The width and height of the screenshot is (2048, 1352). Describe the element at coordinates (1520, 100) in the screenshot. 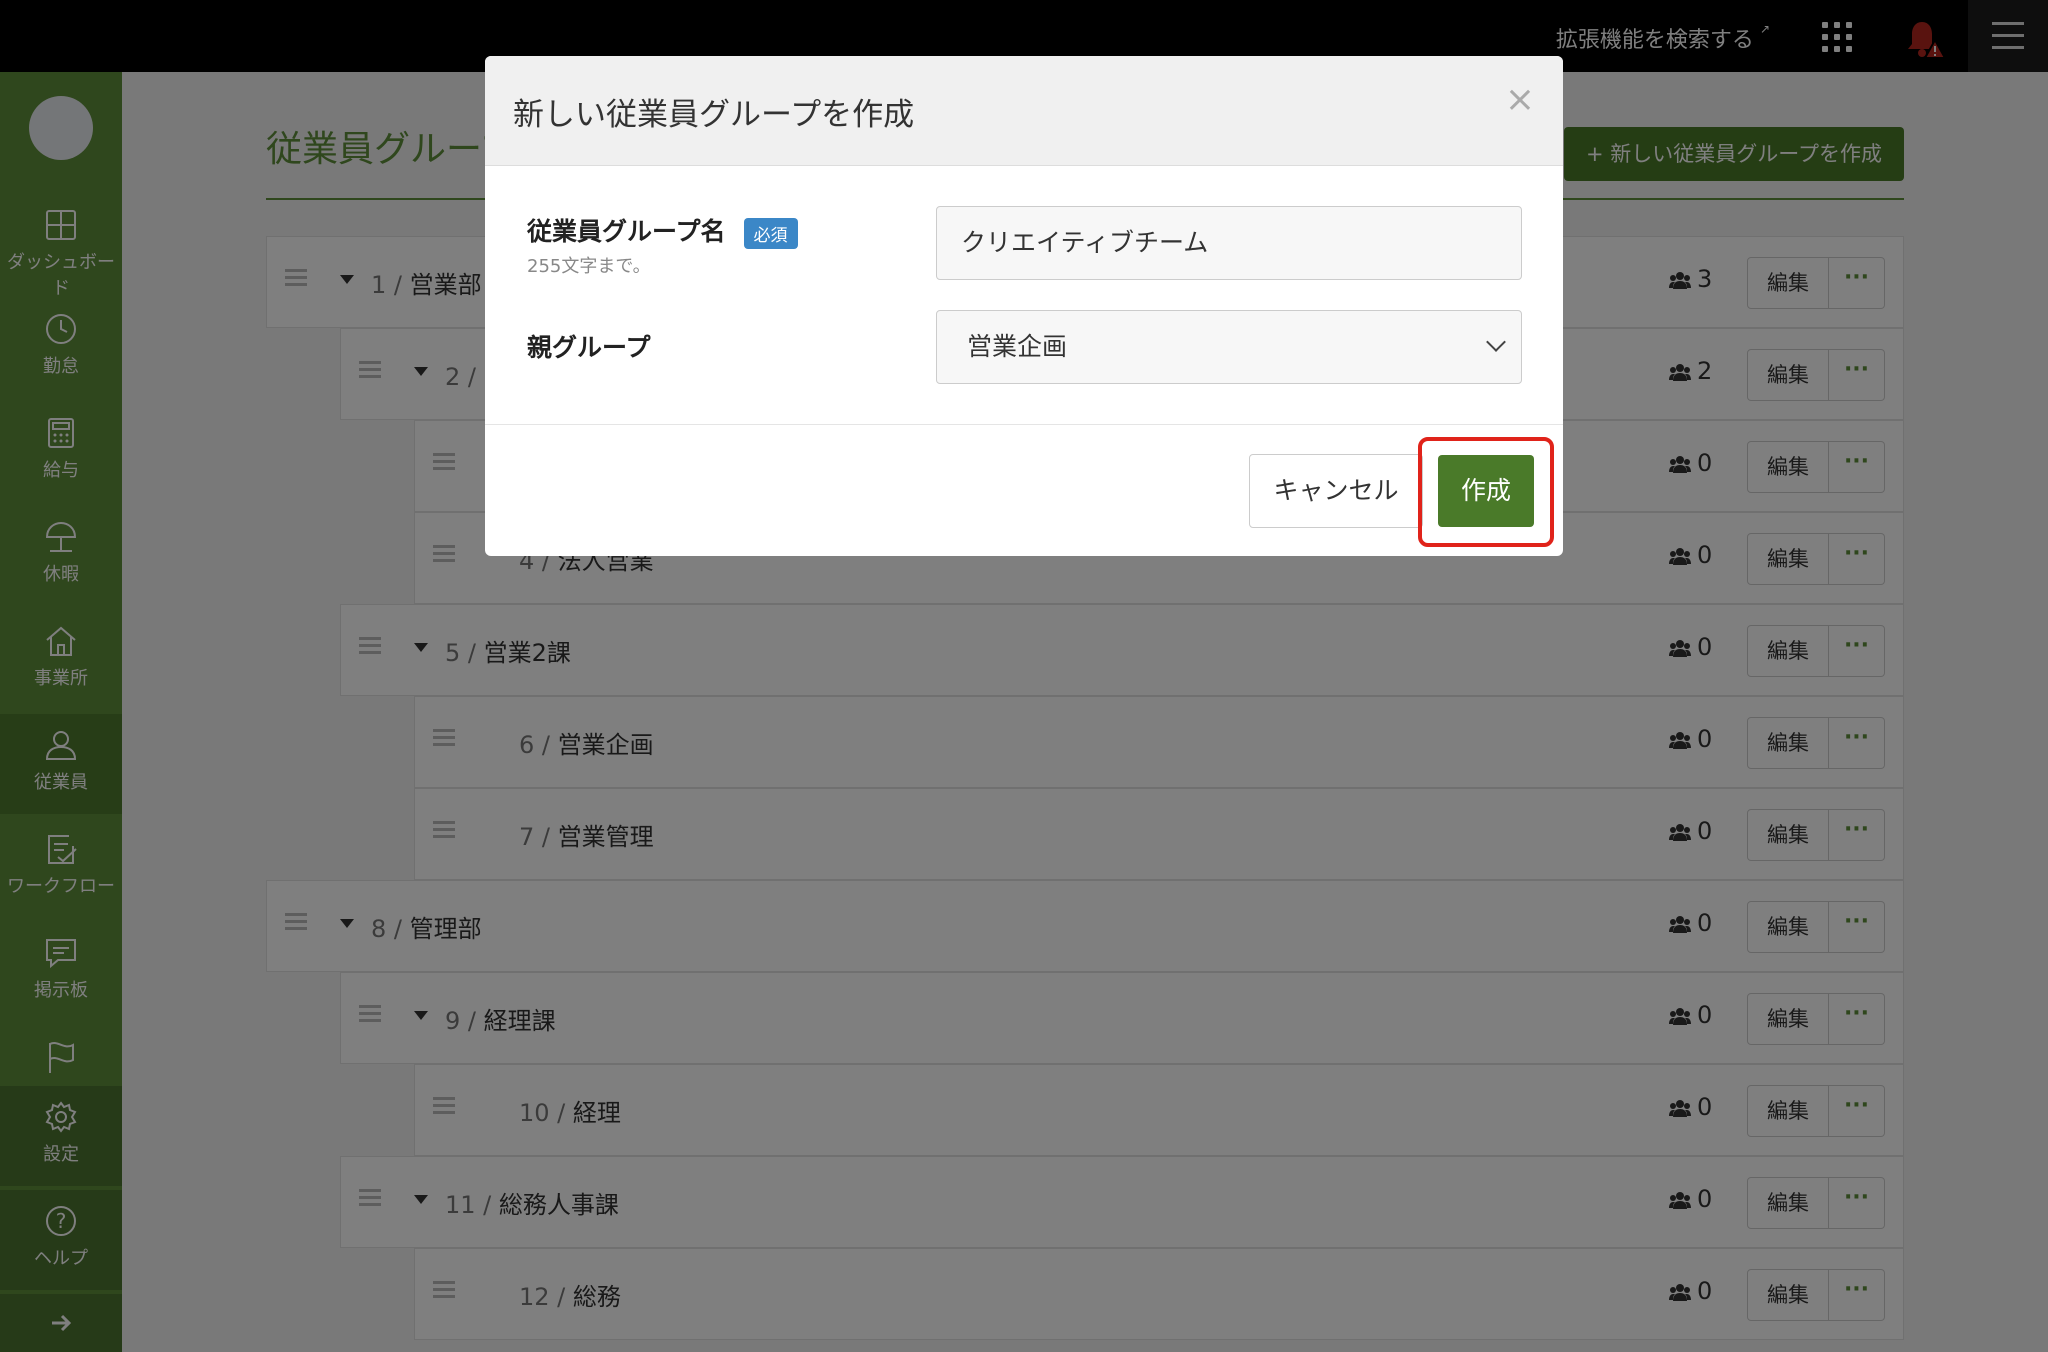

I see `close-icon: ×` at that location.